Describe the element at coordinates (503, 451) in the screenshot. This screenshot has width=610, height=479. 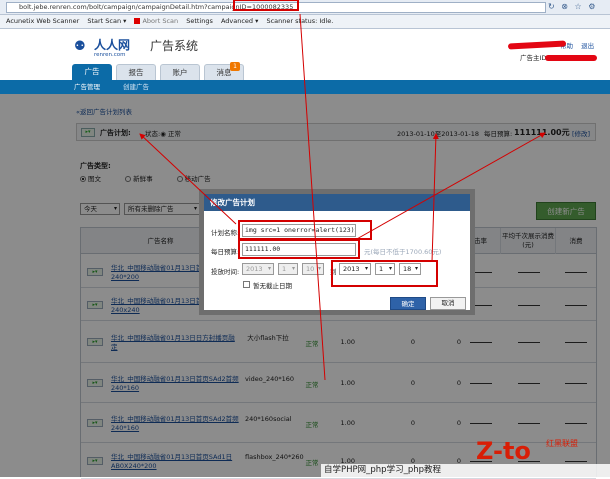
I see `watermark-logo: Z-to` at that location.